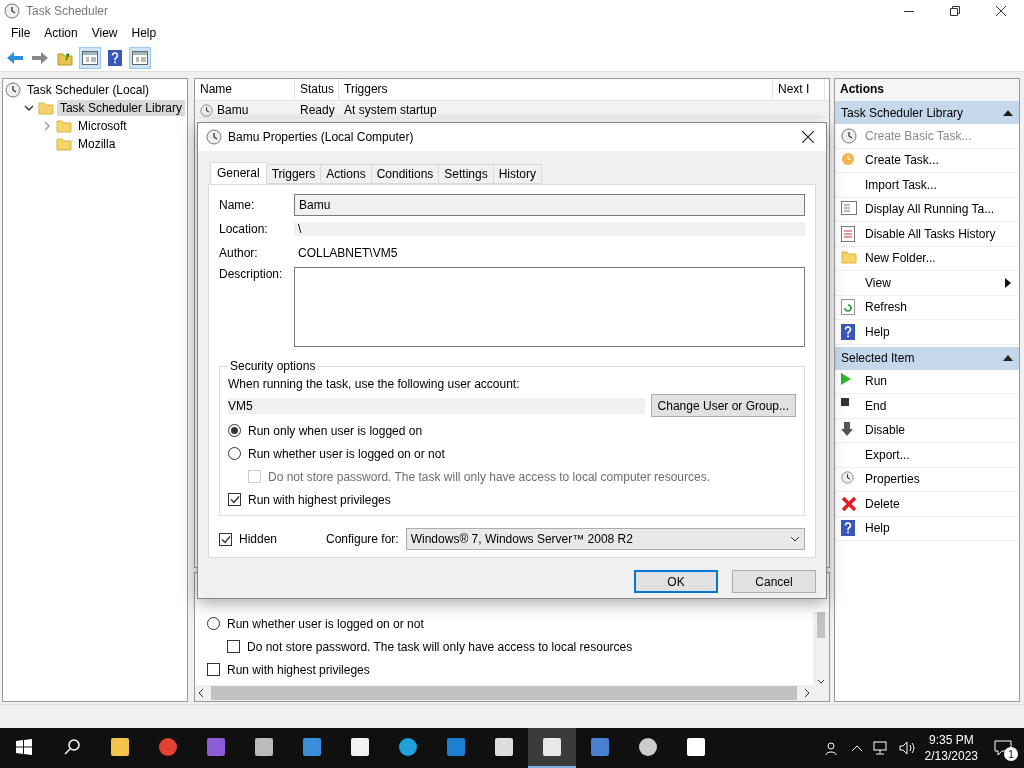 The width and height of the screenshot is (1024, 768). I want to click on option-label: Do not store password. The task will only have access to local computer resources., so click(489, 476).